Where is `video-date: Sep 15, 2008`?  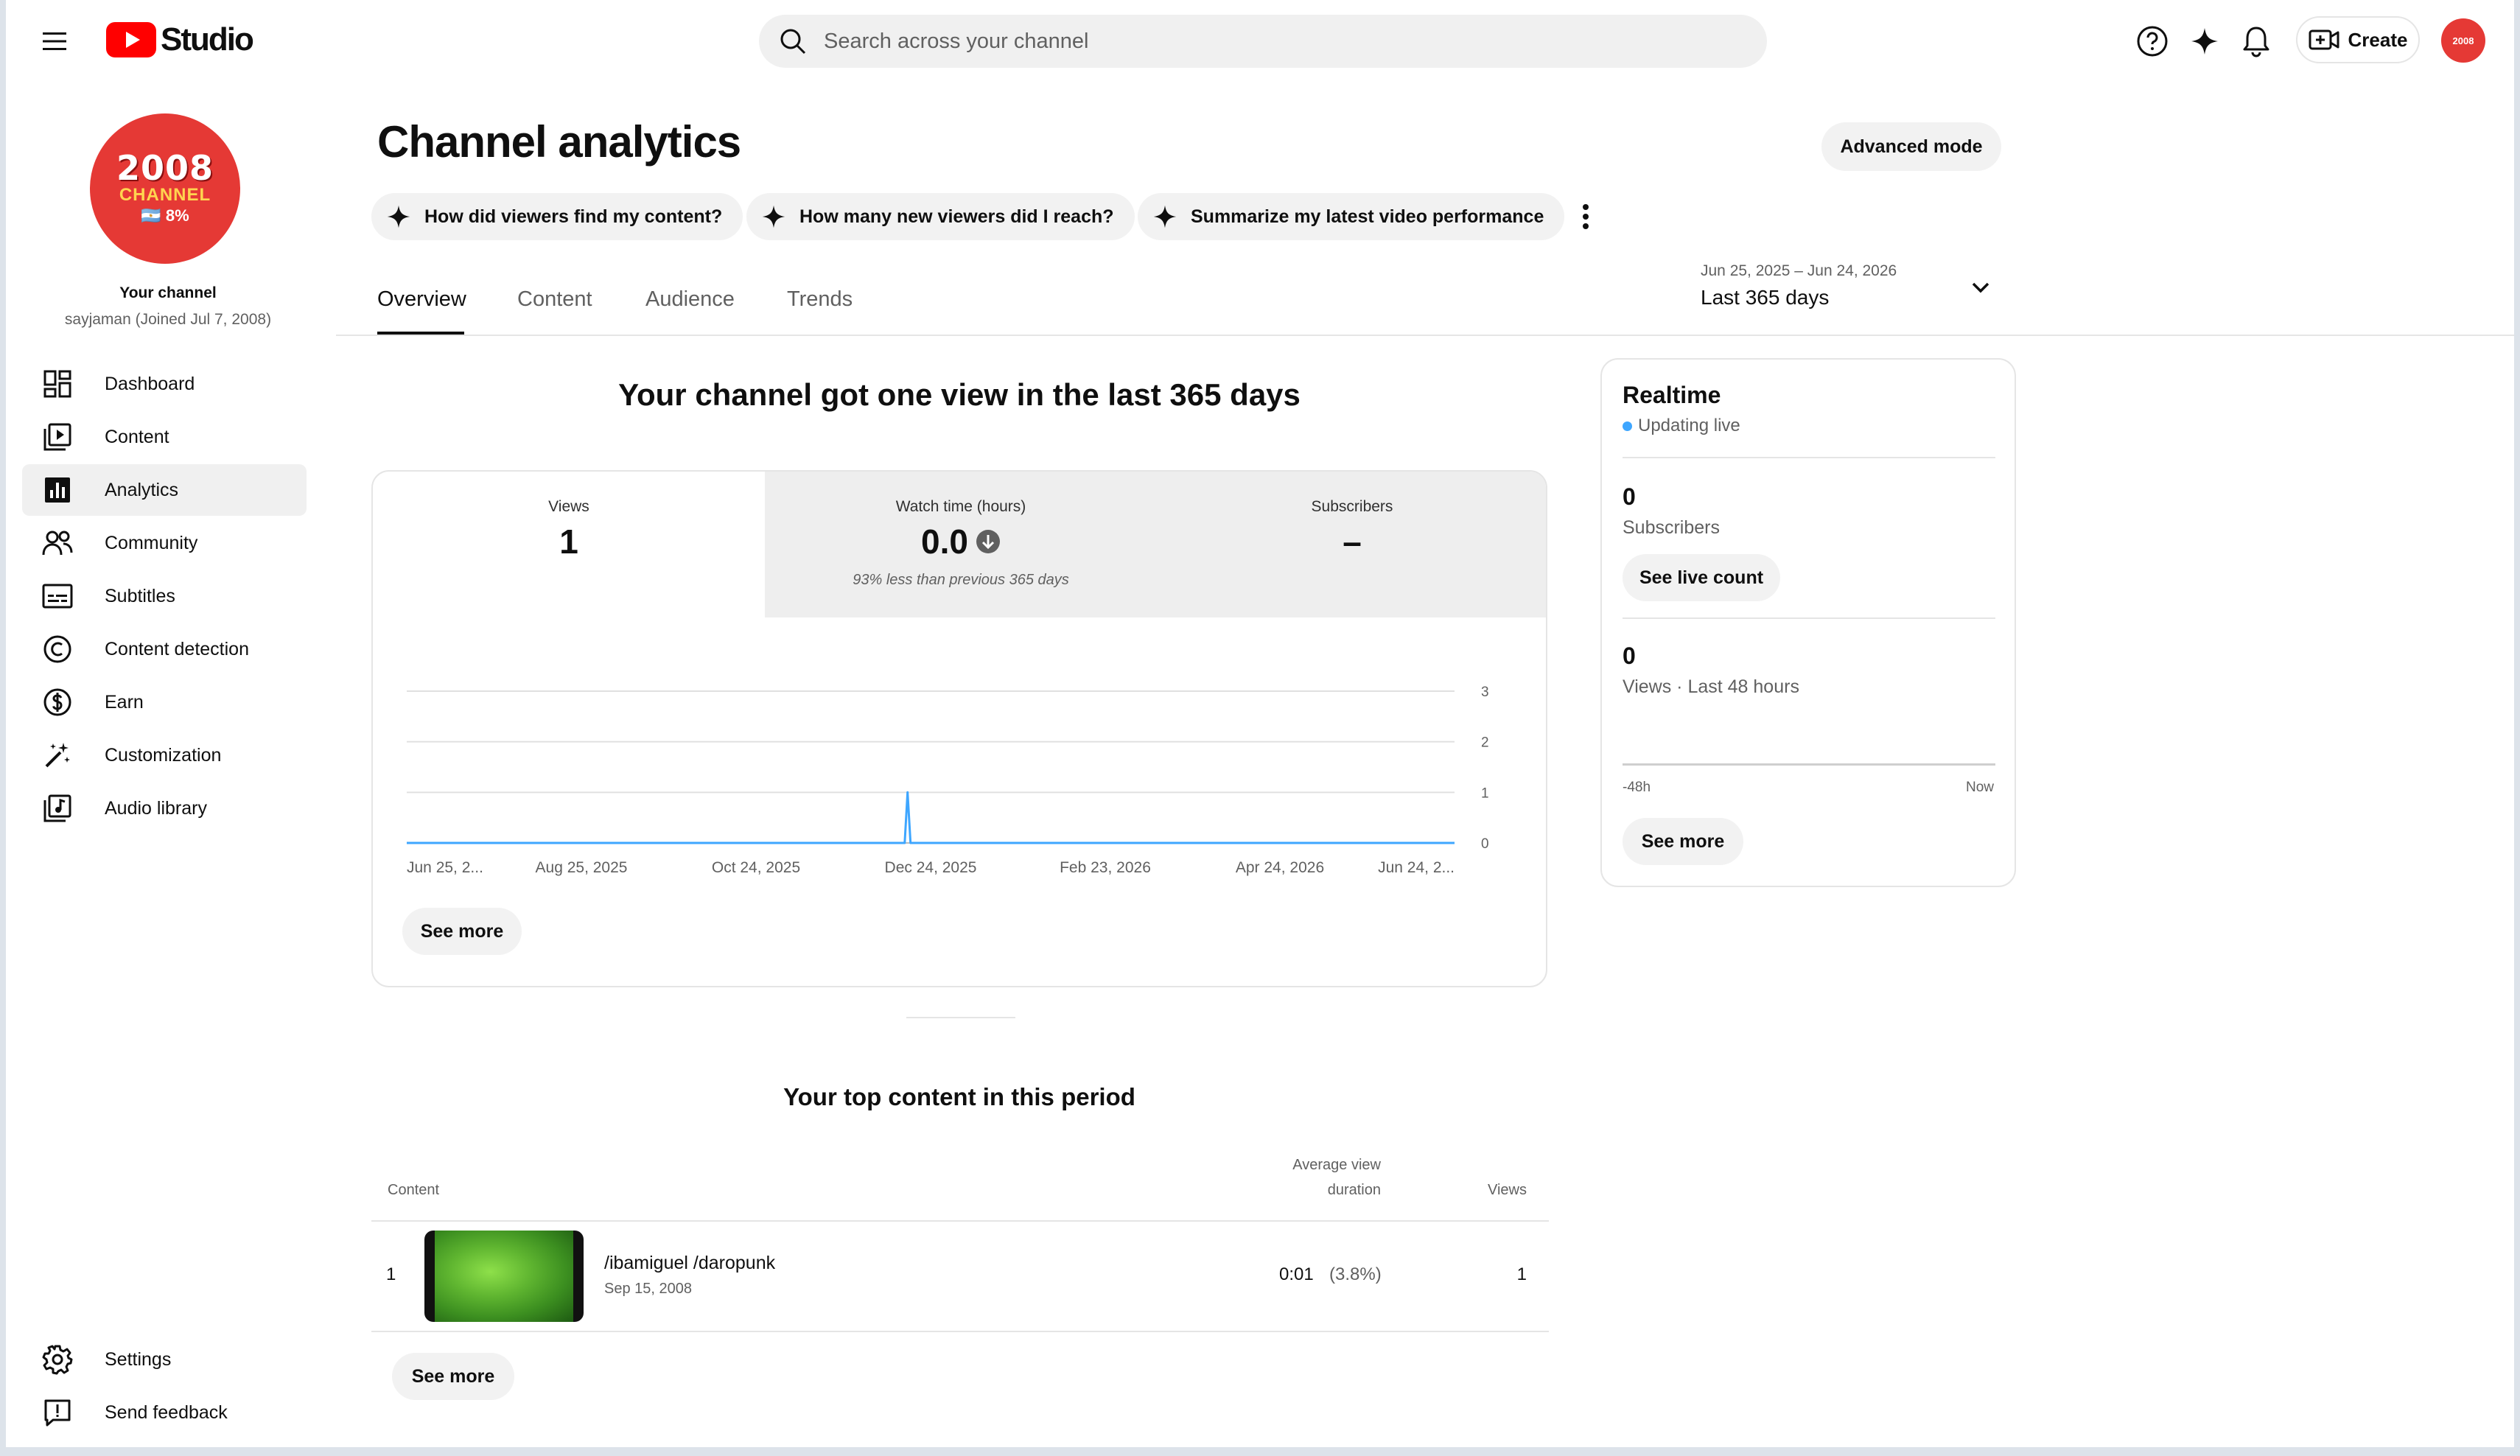
video-date: Sep 15, 2008 is located at coordinates (648, 1289).